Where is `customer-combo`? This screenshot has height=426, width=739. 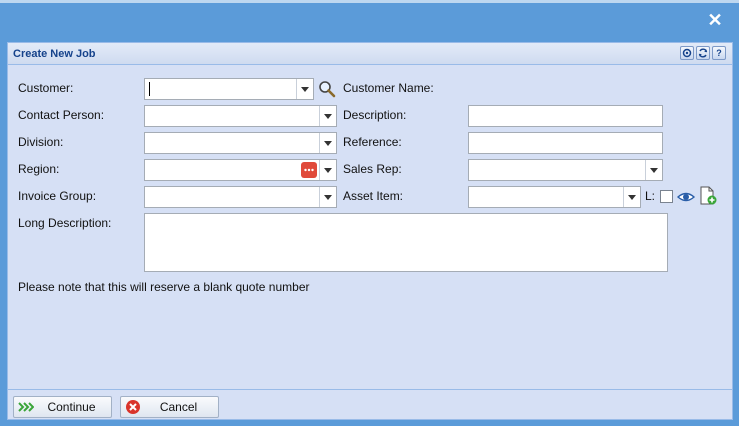
customer-combo is located at coordinates (229, 89).